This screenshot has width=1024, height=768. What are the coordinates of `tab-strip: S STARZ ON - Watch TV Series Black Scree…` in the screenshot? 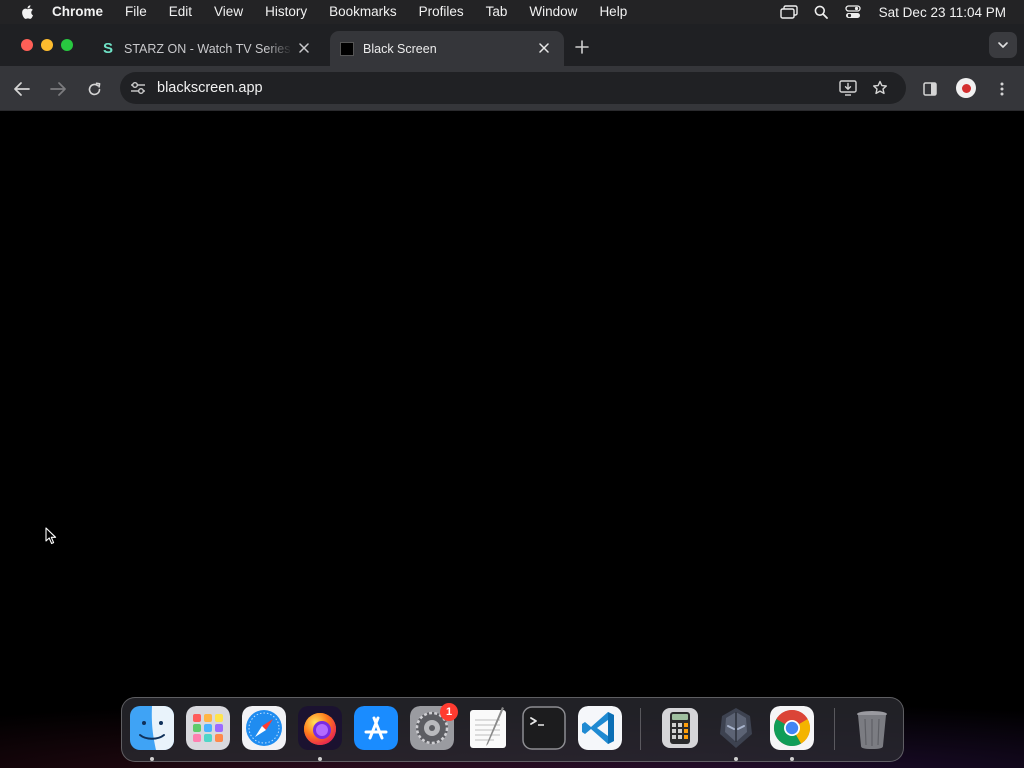 It's located at (512, 45).